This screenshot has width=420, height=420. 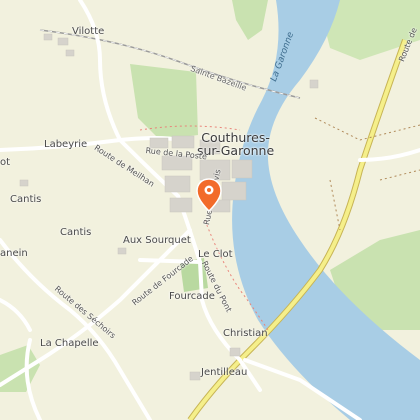 I want to click on place-label-la-chapelle: La Chapelle, so click(x=69, y=343).